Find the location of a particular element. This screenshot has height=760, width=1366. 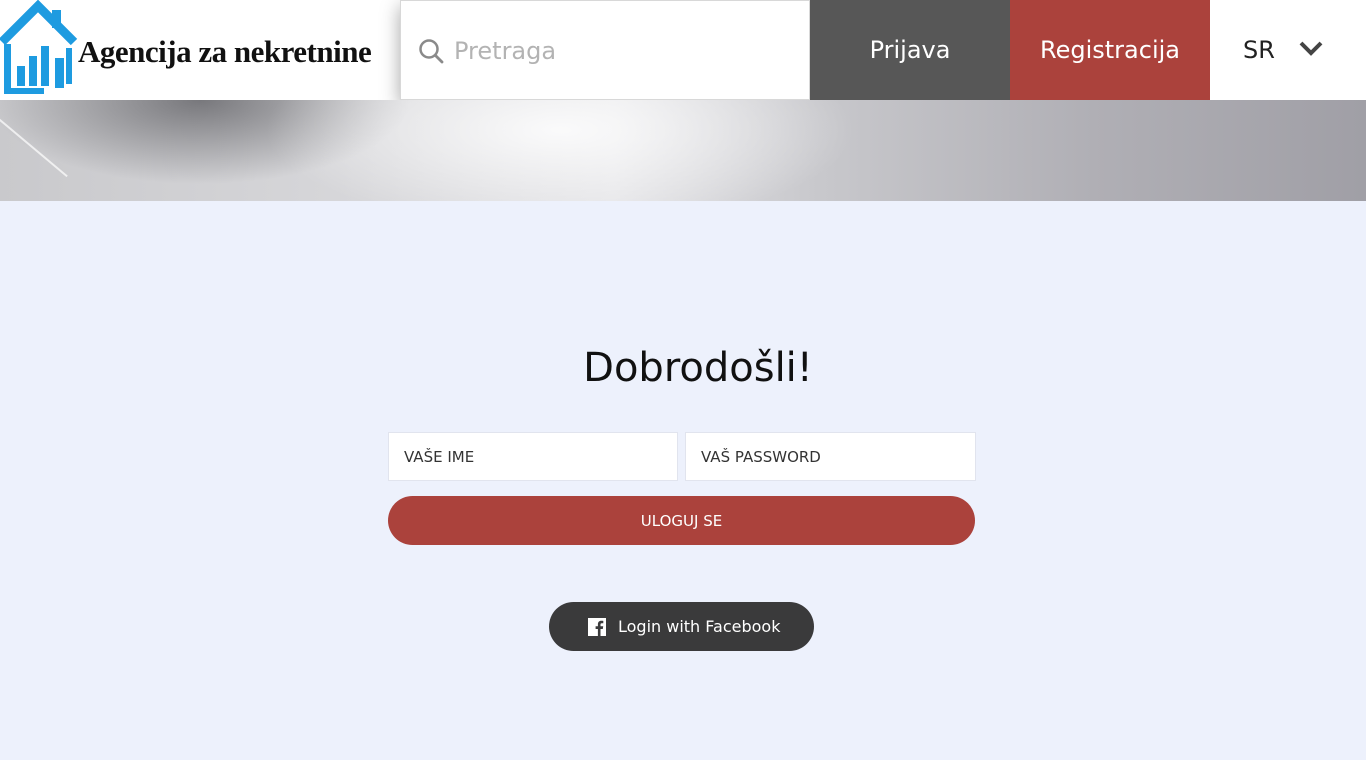

name-field is located at coordinates (533, 456).